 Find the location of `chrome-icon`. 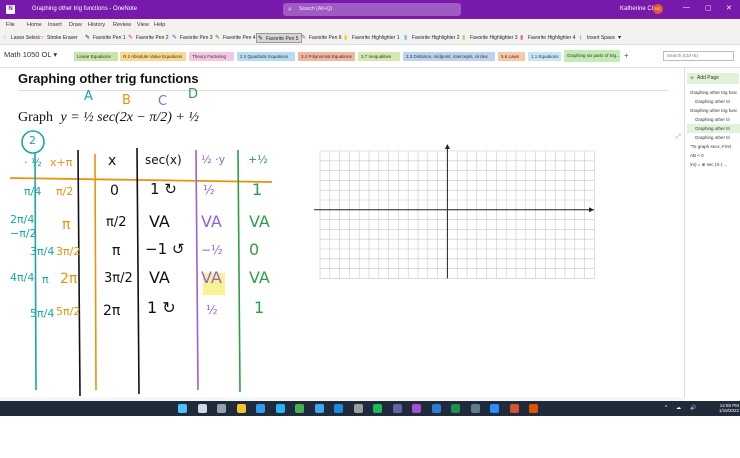

chrome-icon is located at coordinates (299, 408).